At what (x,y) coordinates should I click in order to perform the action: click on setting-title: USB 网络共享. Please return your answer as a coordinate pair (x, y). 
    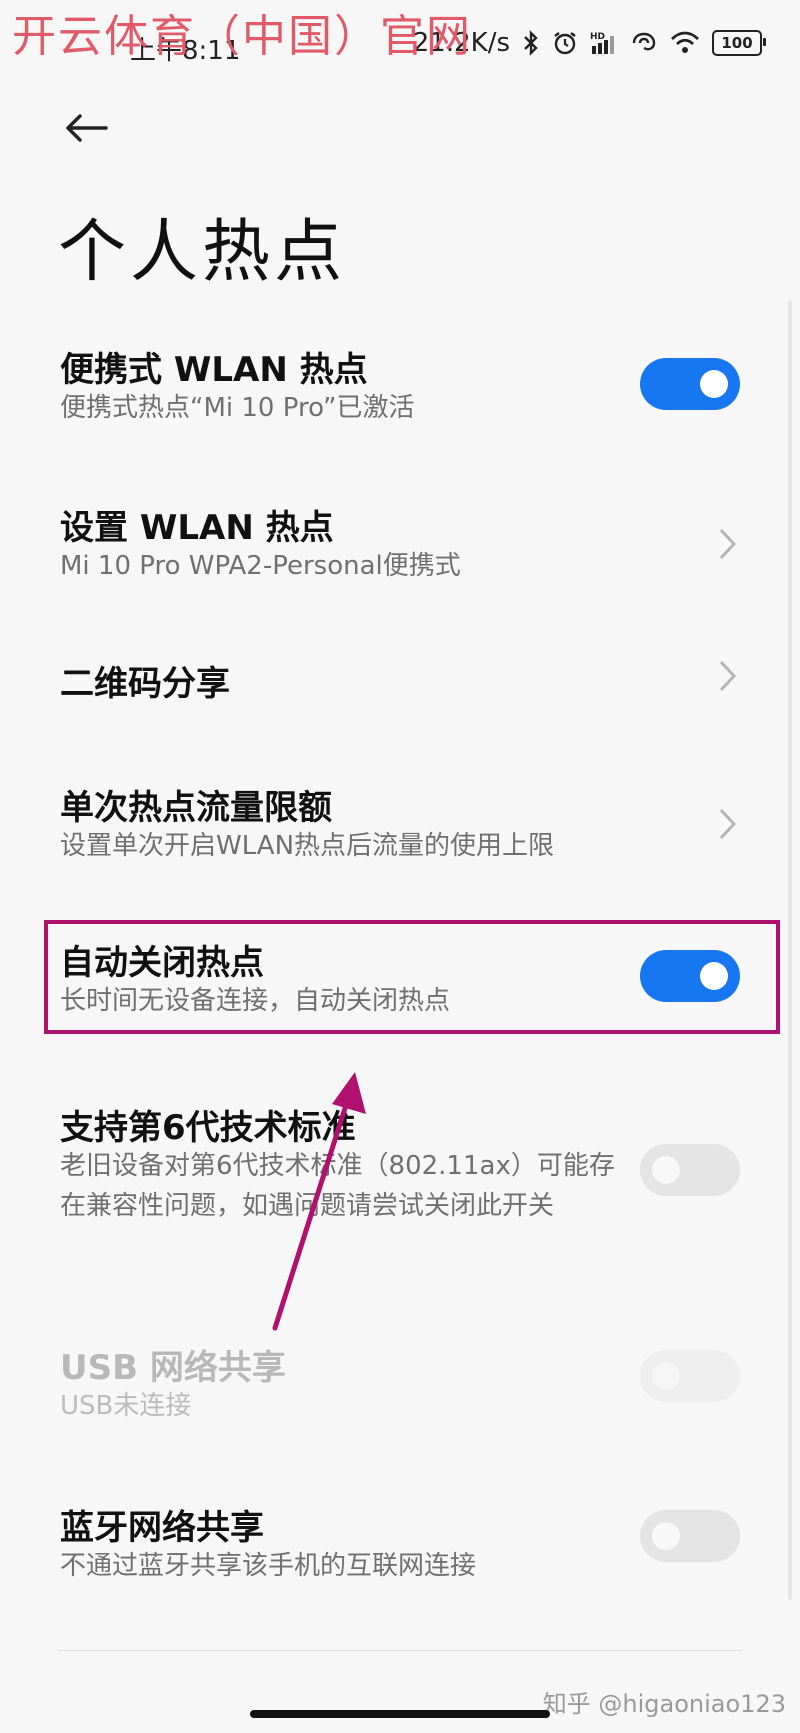
    Looking at the image, I should click on (173, 1368).